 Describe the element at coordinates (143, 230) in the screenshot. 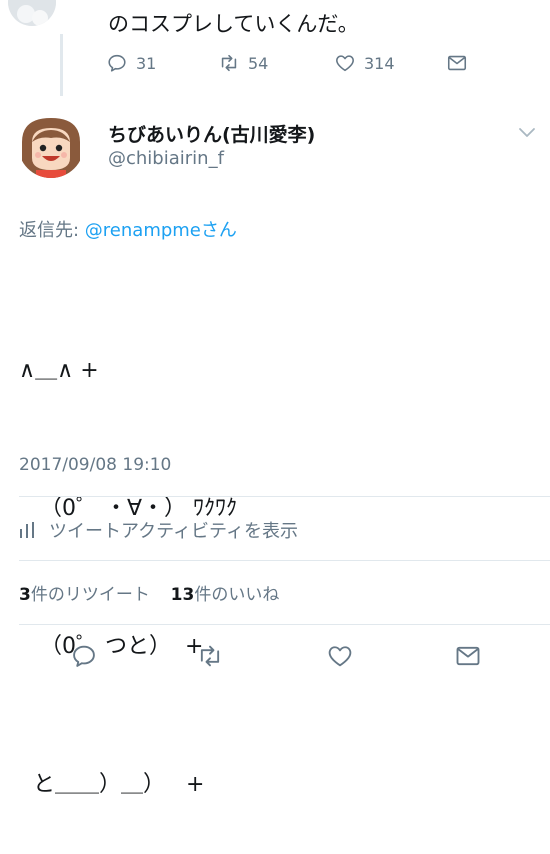

I see `reply-to-mention: @renampme` at that location.